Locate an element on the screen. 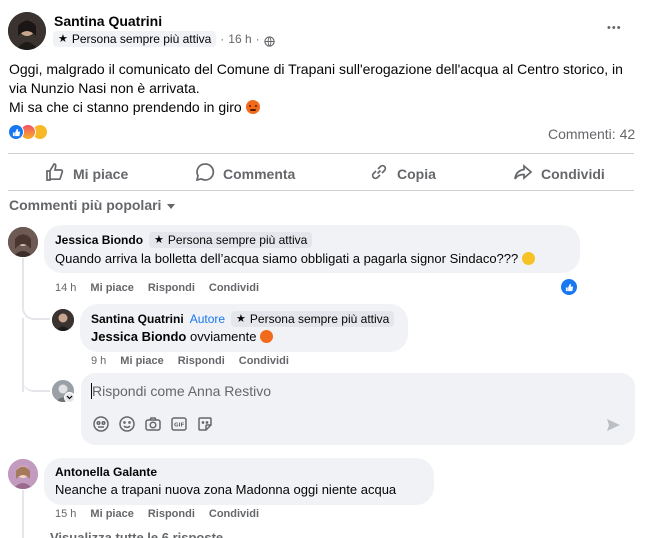 The width and height of the screenshot is (647, 538). send-icon is located at coordinates (613, 427).